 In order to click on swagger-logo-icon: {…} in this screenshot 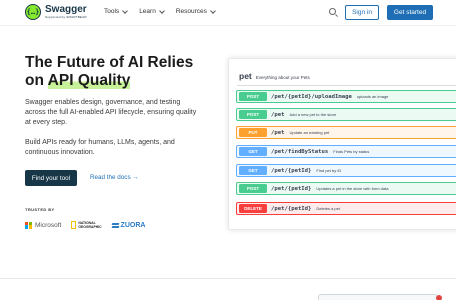, I will do `click(33, 12)`.